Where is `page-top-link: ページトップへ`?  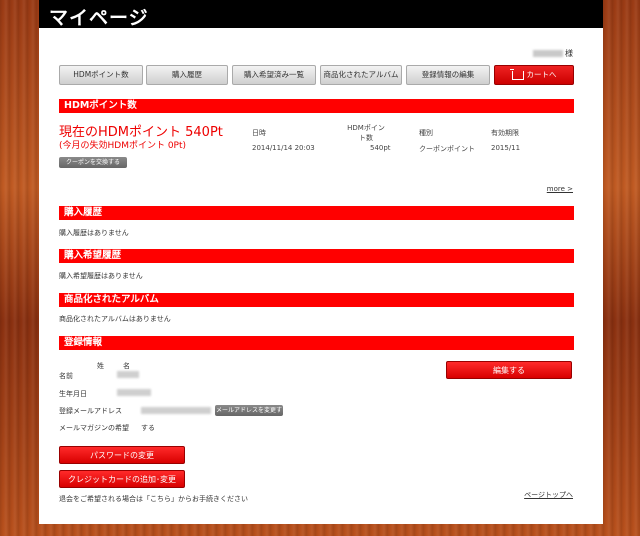
page-top-link: ページトップへ is located at coordinates (548, 495).